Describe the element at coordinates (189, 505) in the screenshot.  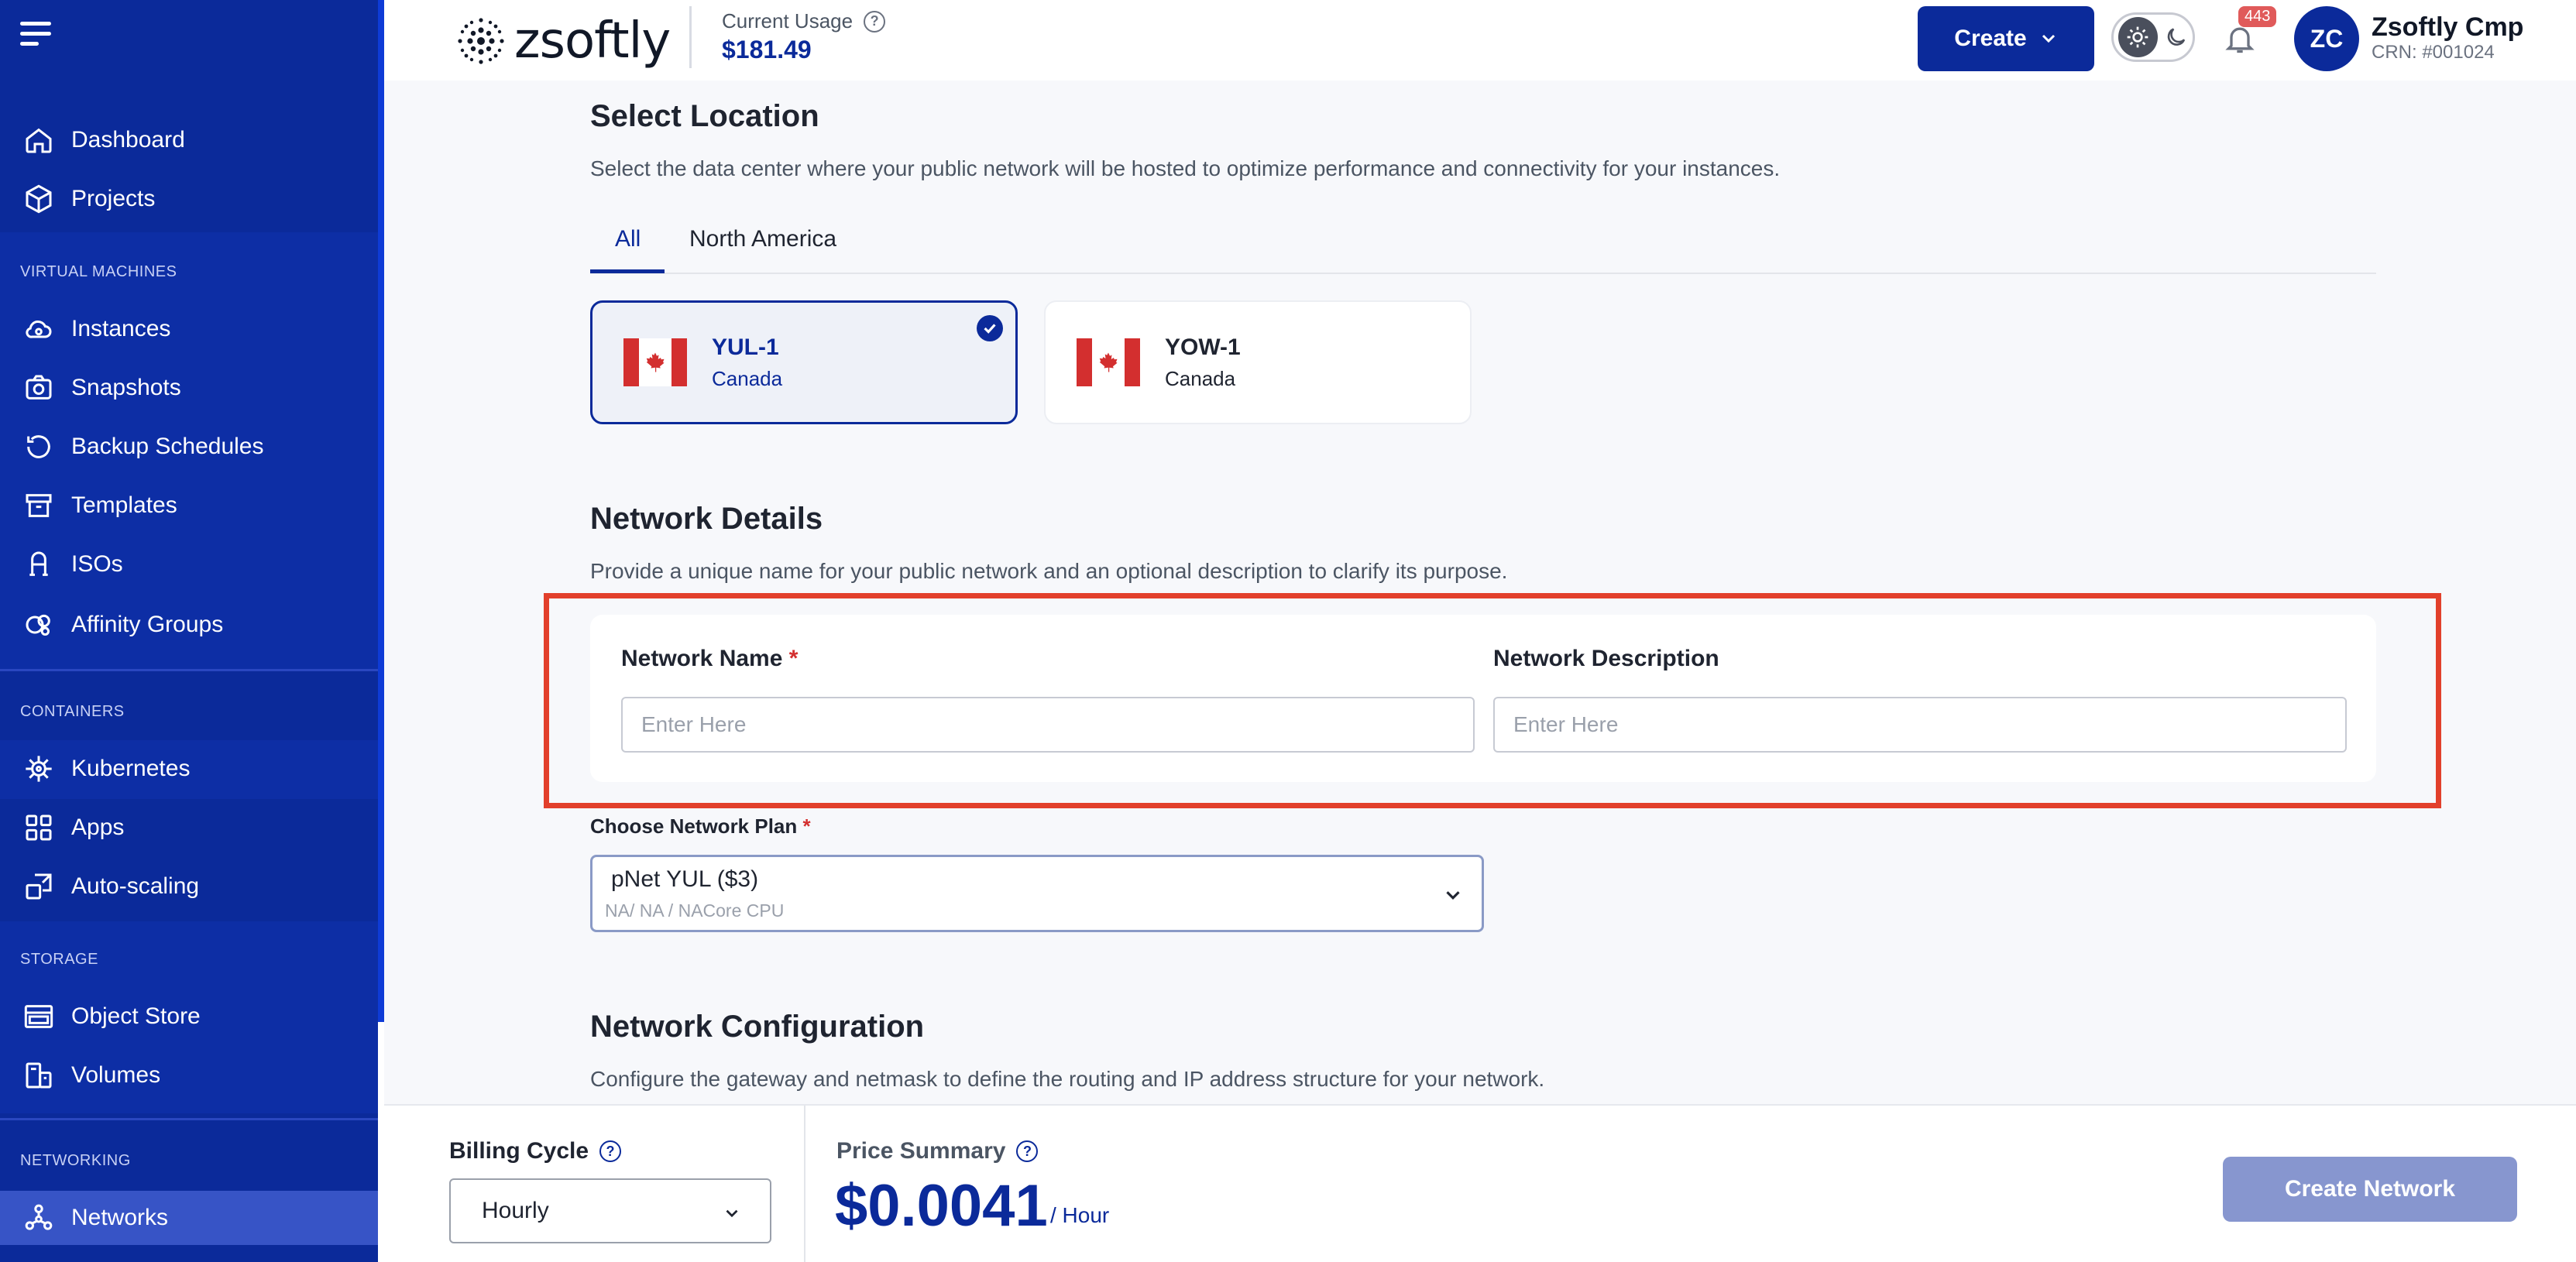
I see `sidebar-item-templates: Templates` at that location.